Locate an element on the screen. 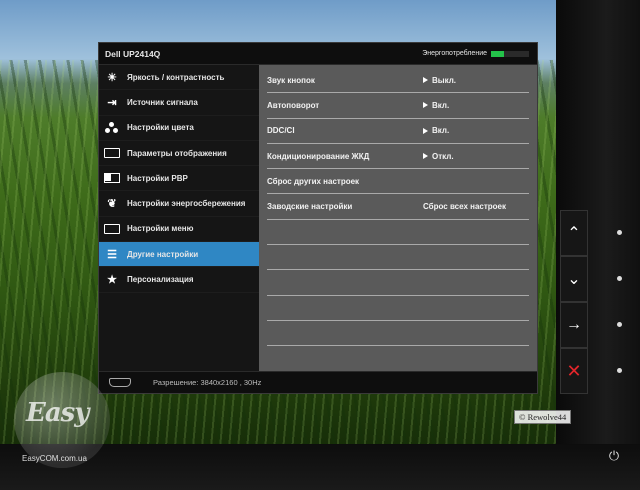  menu-item-7: Настройки меню is located at coordinates (179, 230).